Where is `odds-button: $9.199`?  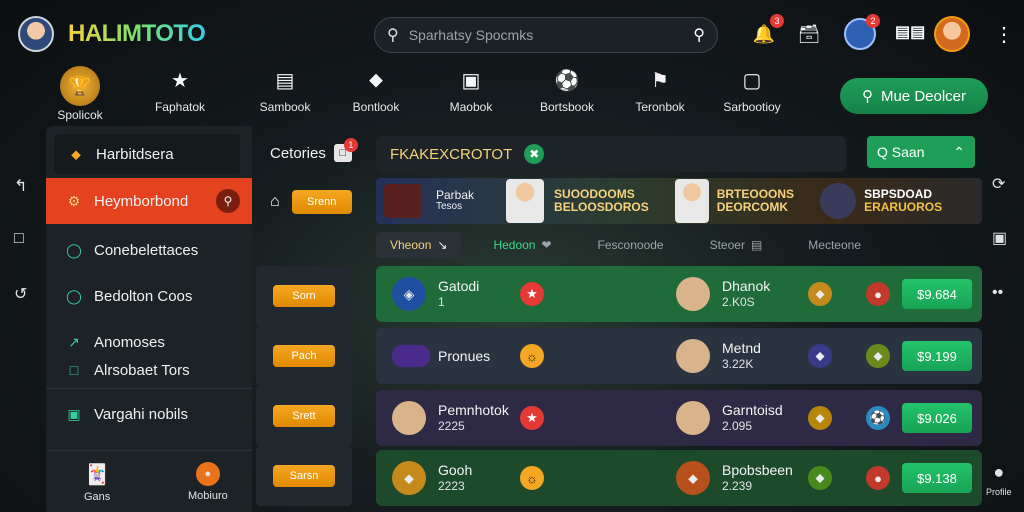
odds-button: $9.199 is located at coordinates (937, 356).